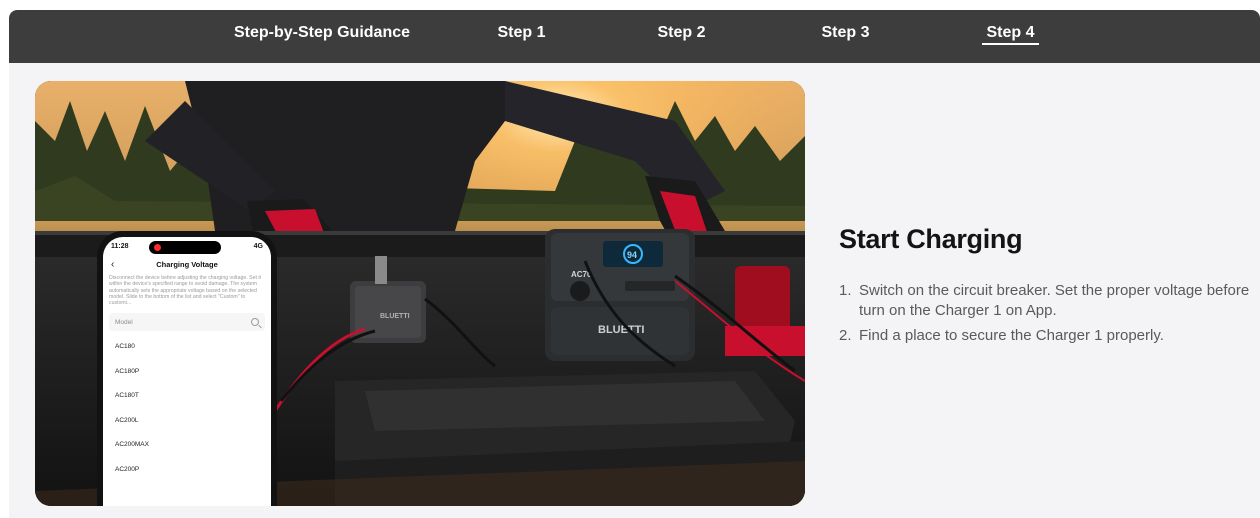  Describe the element at coordinates (187, 347) in the screenshot. I see `model-list-item: AC180` at that location.